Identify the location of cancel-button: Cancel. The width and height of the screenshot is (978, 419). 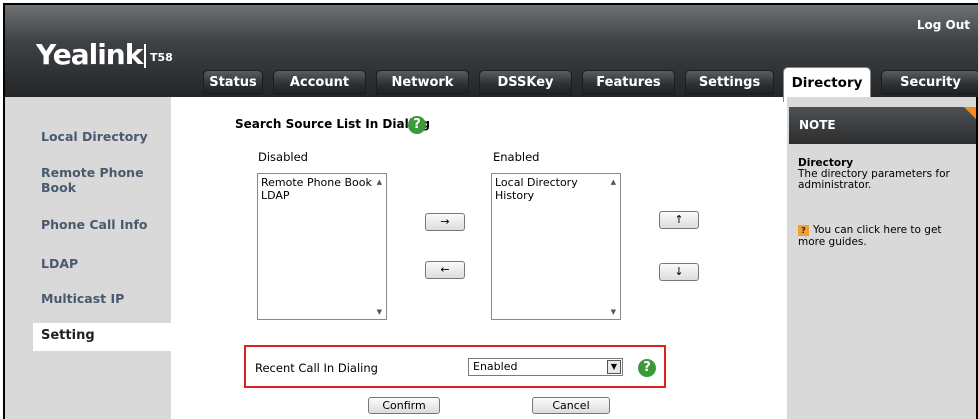
(571, 405).